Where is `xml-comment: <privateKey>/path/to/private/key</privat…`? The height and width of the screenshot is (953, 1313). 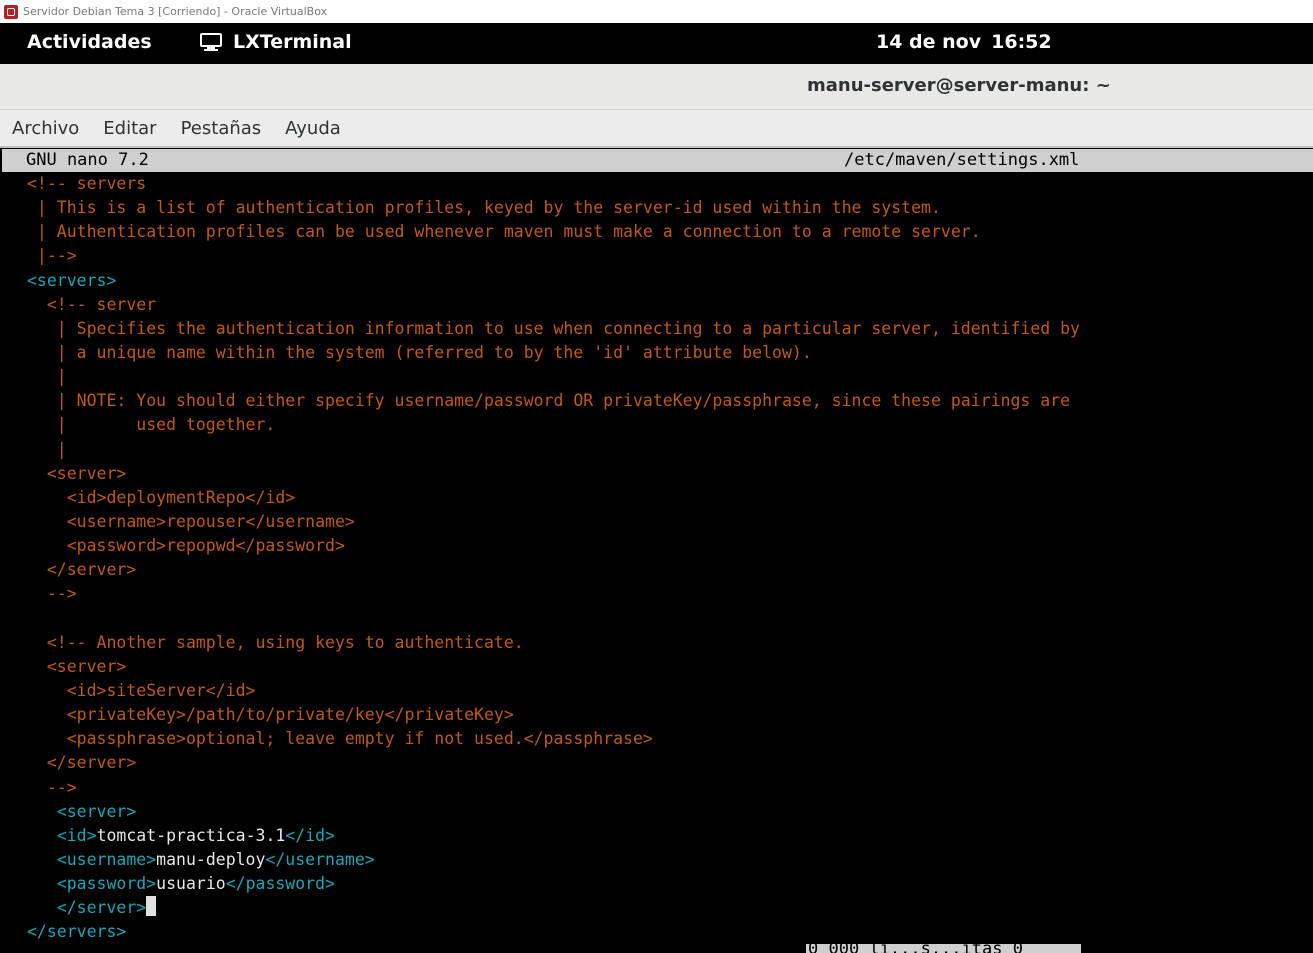 xml-comment: <privateKey>/path/to/private/key</privat… is located at coordinates (270, 715).